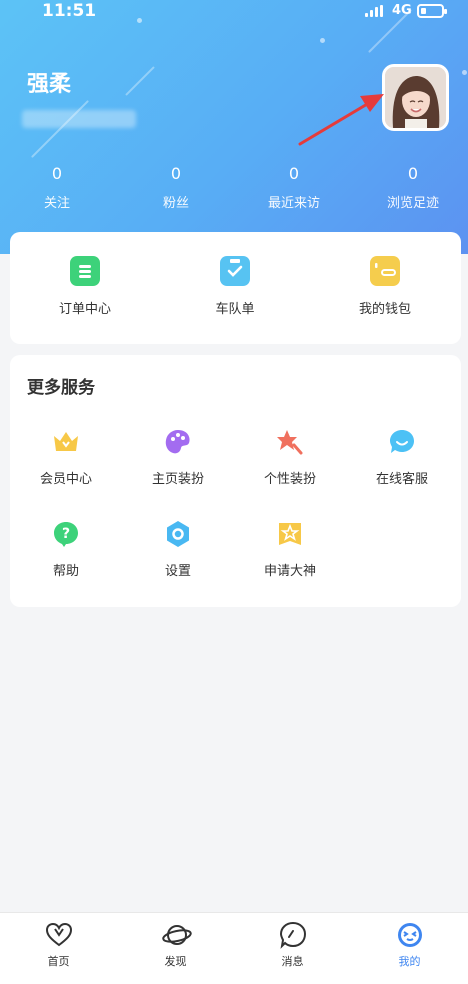 This screenshot has height=984, width=468. What do you see at coordinates (79, 119) in the screenshot?
I see `blurred-user-id` at bounding box center [79, 119].